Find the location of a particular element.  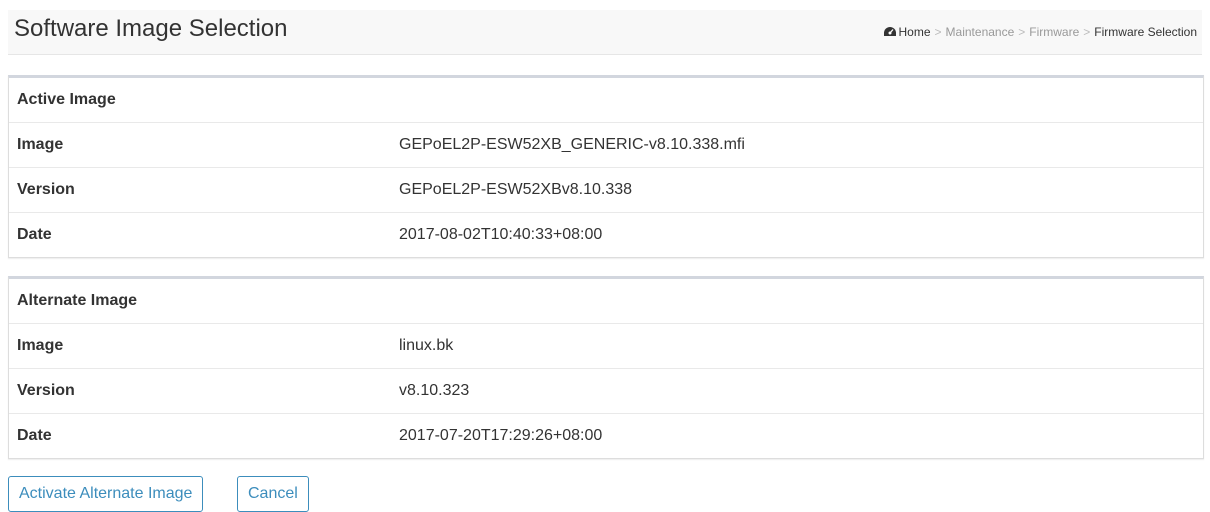

alternate-image-value: linux.bk is located at coordinates (426, 345).